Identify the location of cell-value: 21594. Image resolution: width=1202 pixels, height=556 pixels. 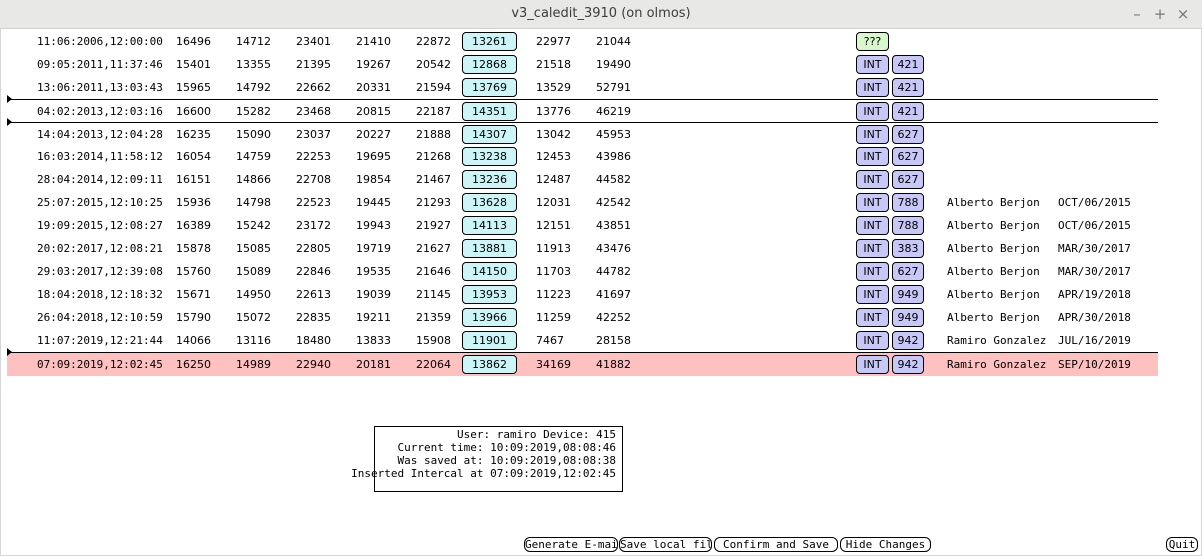
(433, 87).